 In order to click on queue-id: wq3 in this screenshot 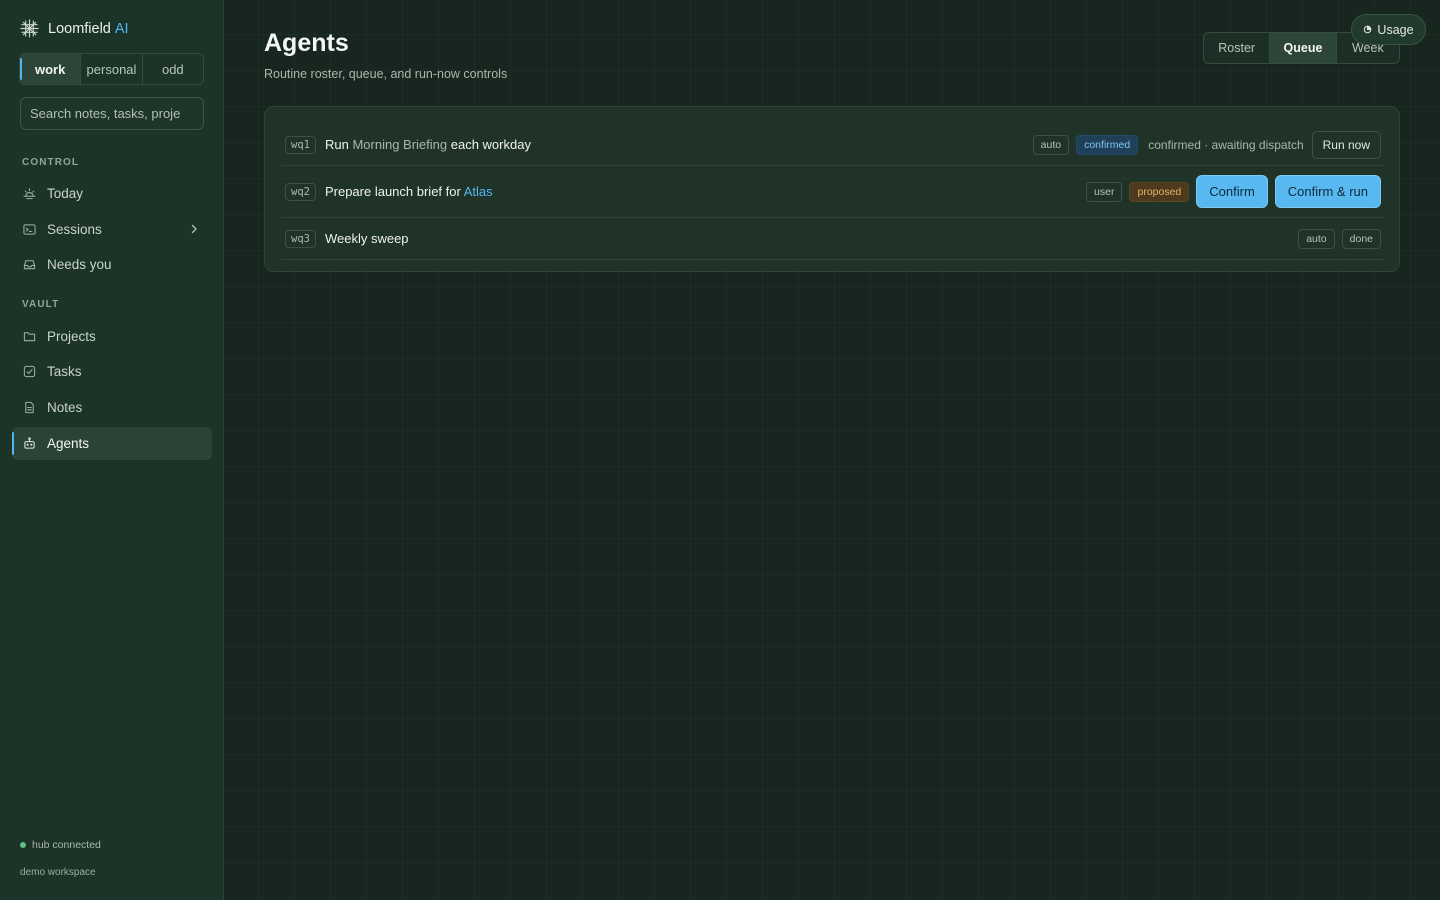, I will do `click(300, 238)`.